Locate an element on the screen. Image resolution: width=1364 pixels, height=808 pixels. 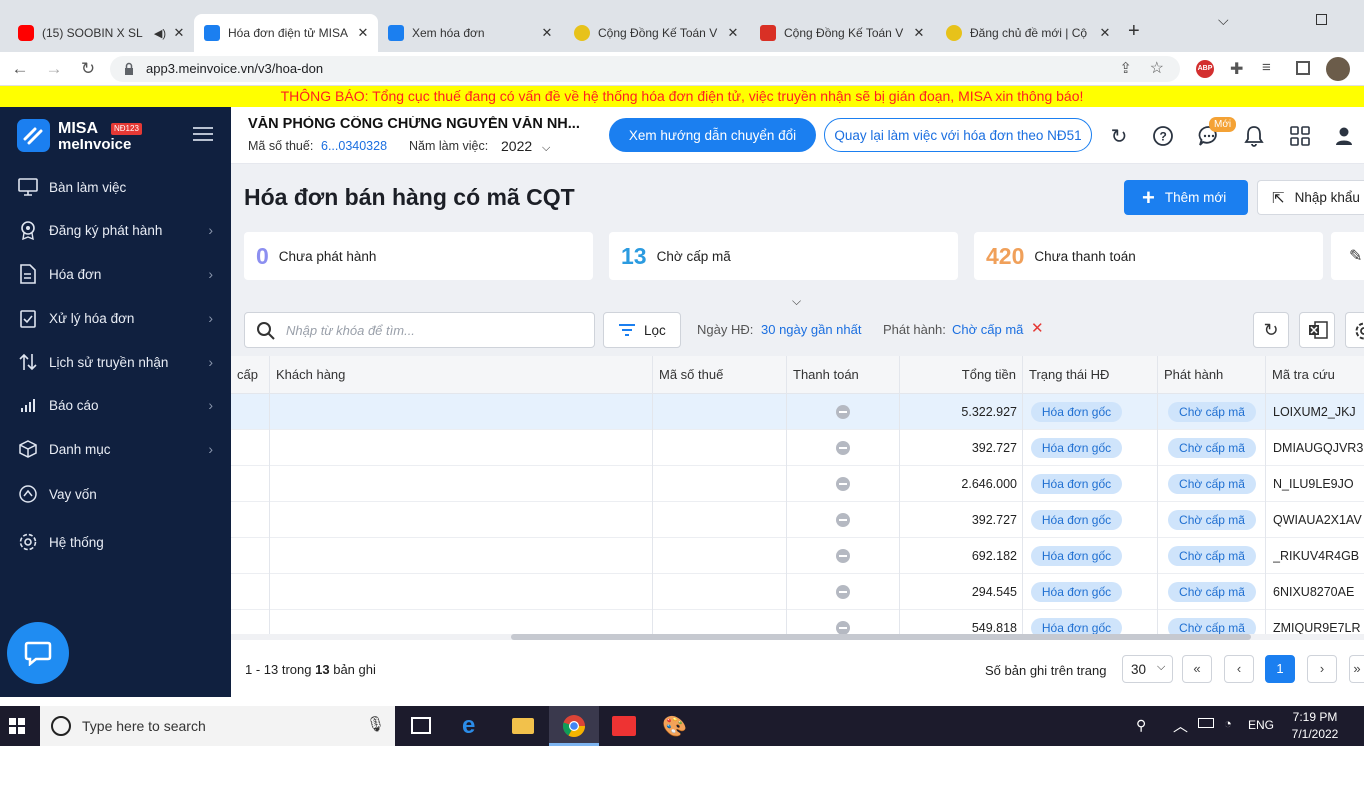
extensions-icon: ✚ is located at coordinates (1236, 69).